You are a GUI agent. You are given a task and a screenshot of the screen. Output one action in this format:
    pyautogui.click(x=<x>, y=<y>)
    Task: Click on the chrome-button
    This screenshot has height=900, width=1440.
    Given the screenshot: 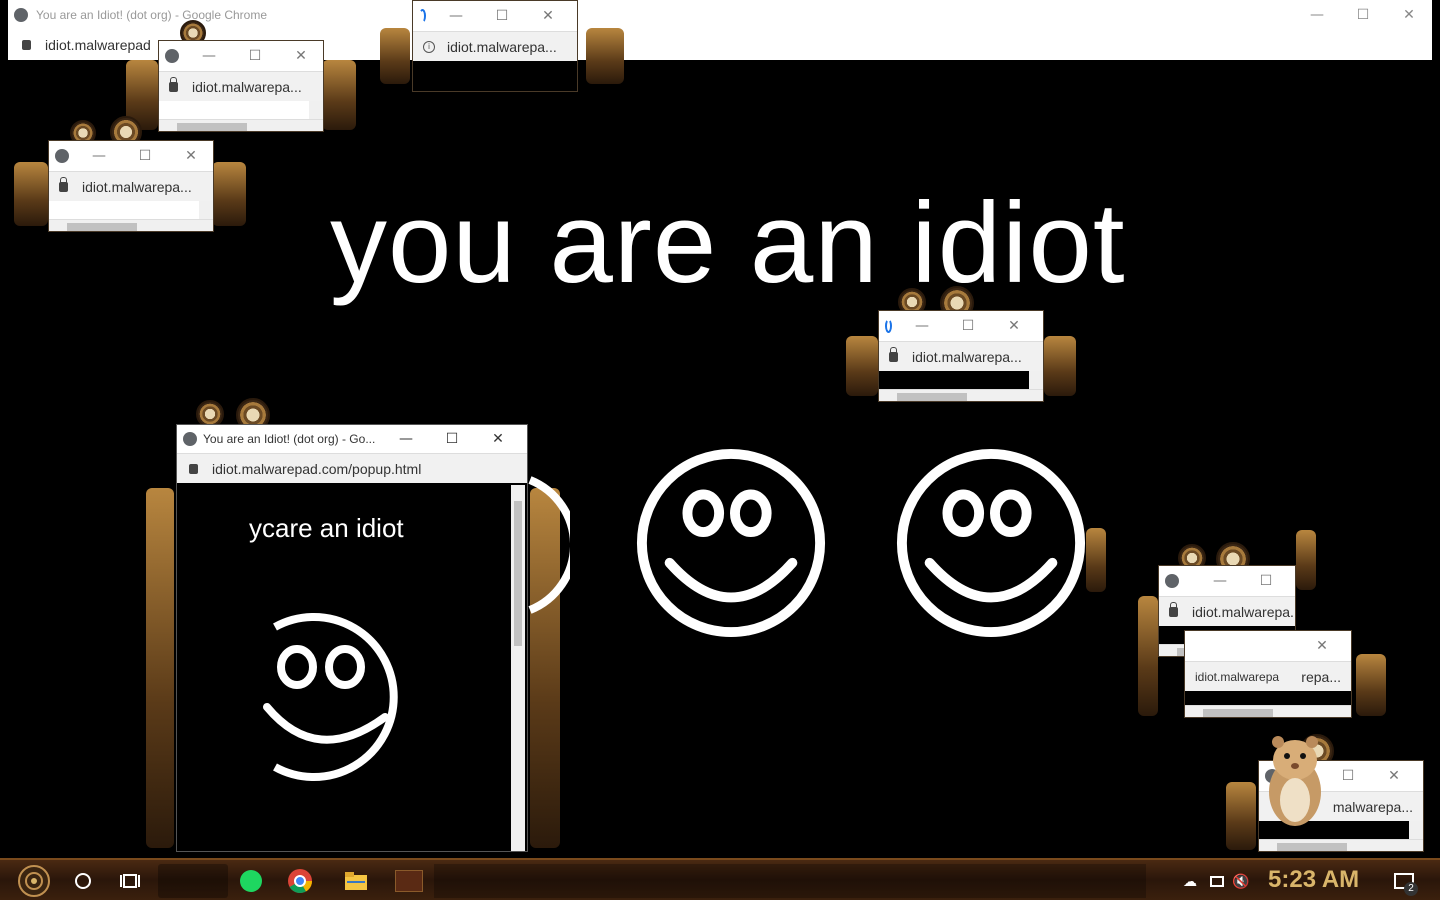 What is the action you would take?
    pyautogui.click(x=300, y=881)
    